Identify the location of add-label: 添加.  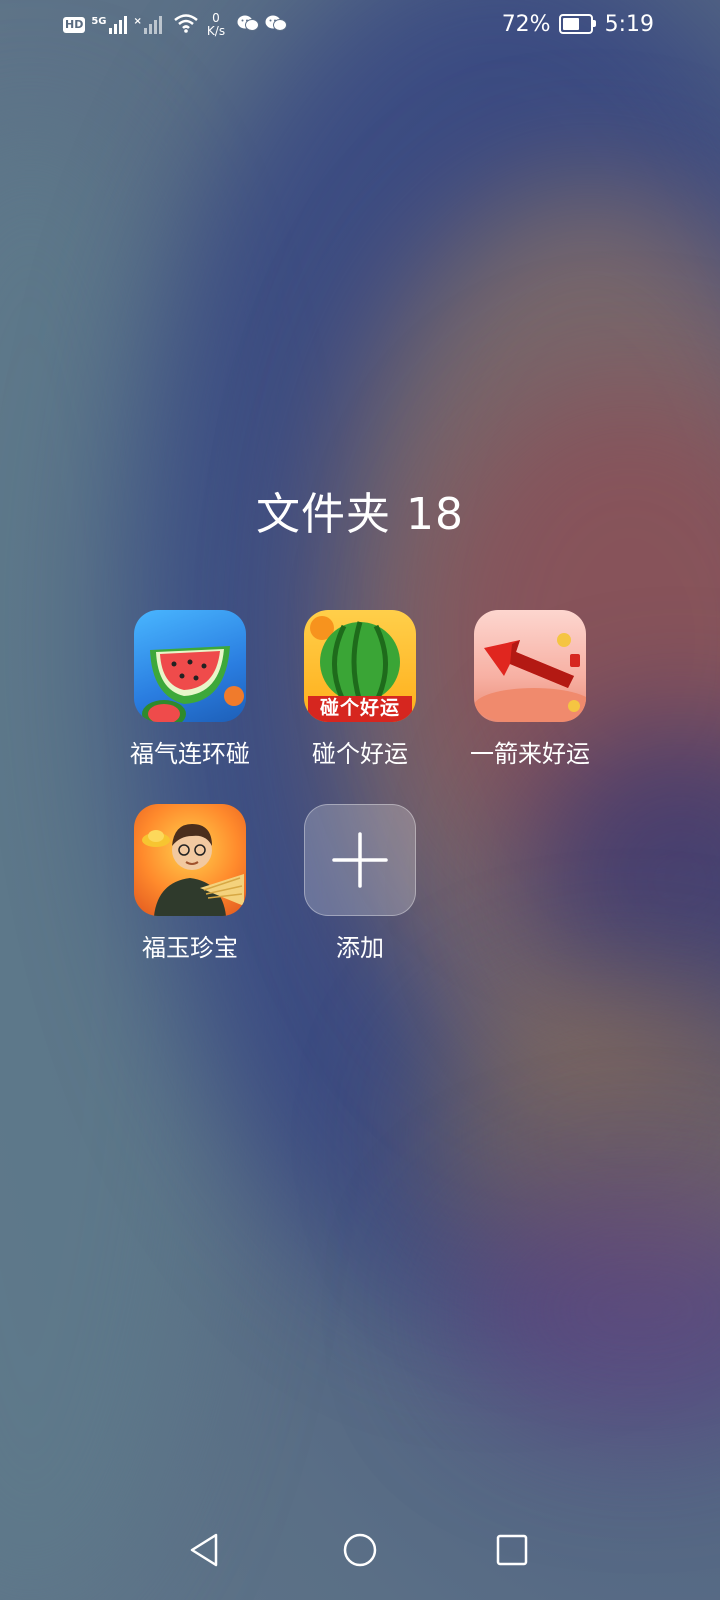
(360, 948).